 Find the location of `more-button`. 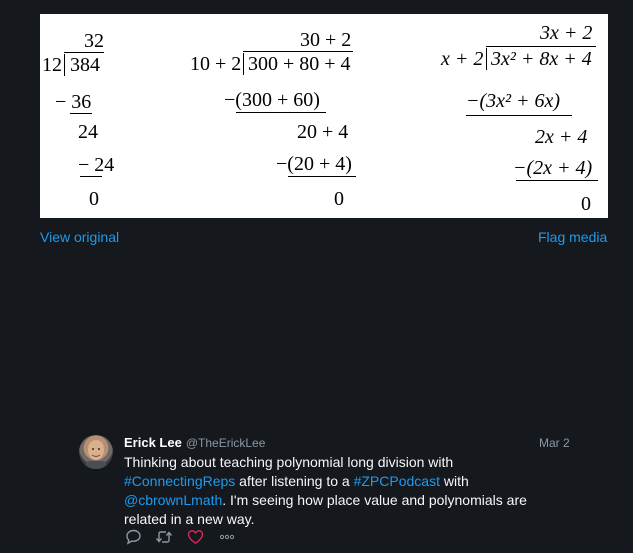

more-button is located at coordinates (227, 537).